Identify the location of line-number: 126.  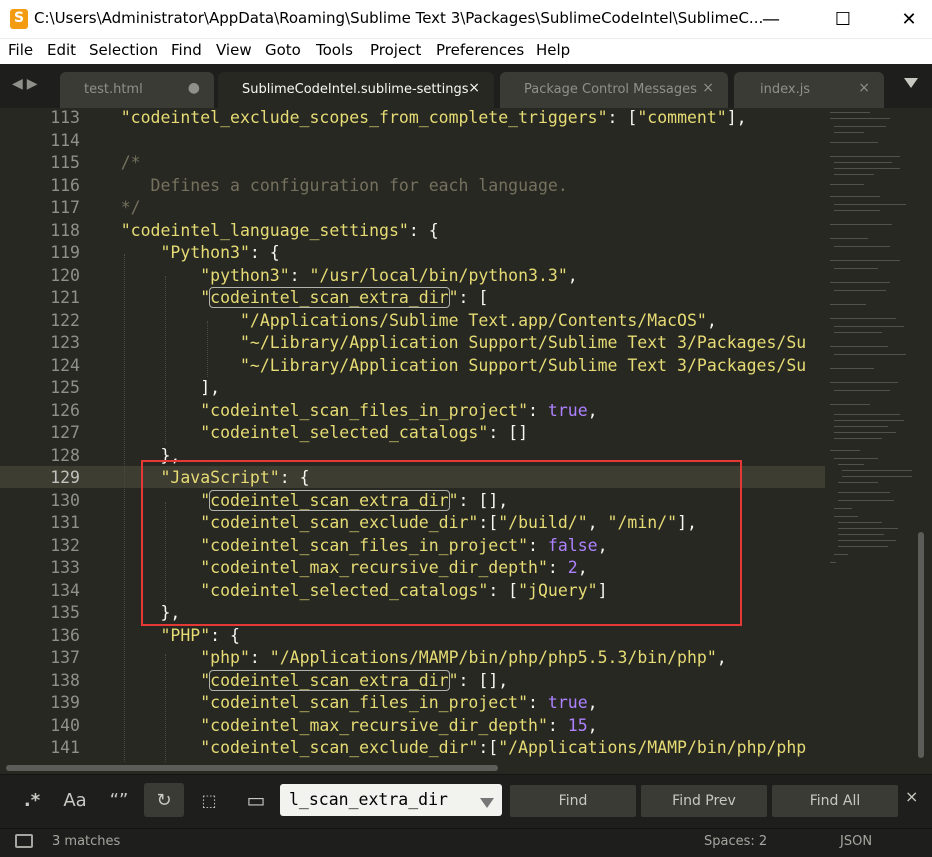
(65, 410).